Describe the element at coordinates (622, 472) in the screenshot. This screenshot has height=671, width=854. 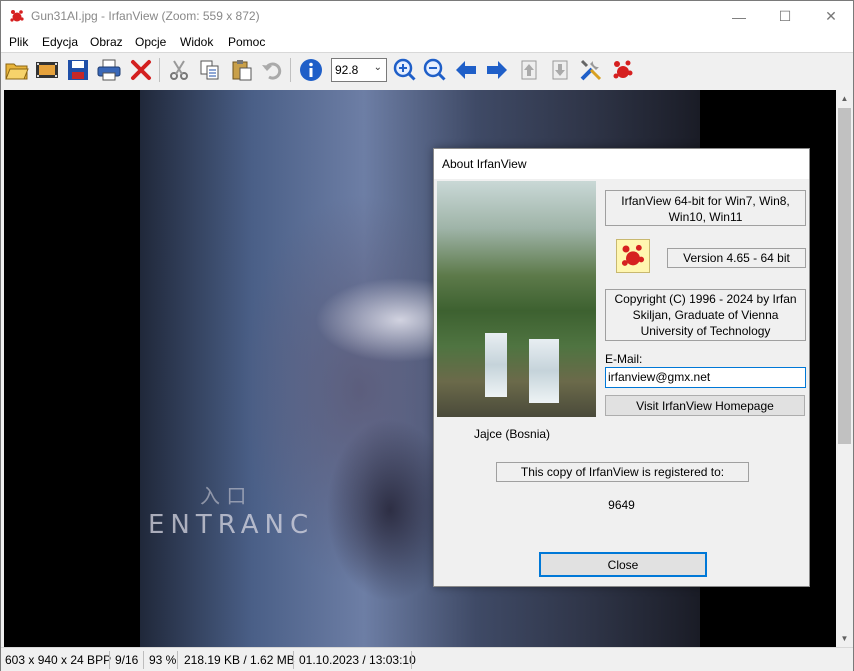
I see `registered-to-box: This copy of IrfanView is registered to:` at that location.